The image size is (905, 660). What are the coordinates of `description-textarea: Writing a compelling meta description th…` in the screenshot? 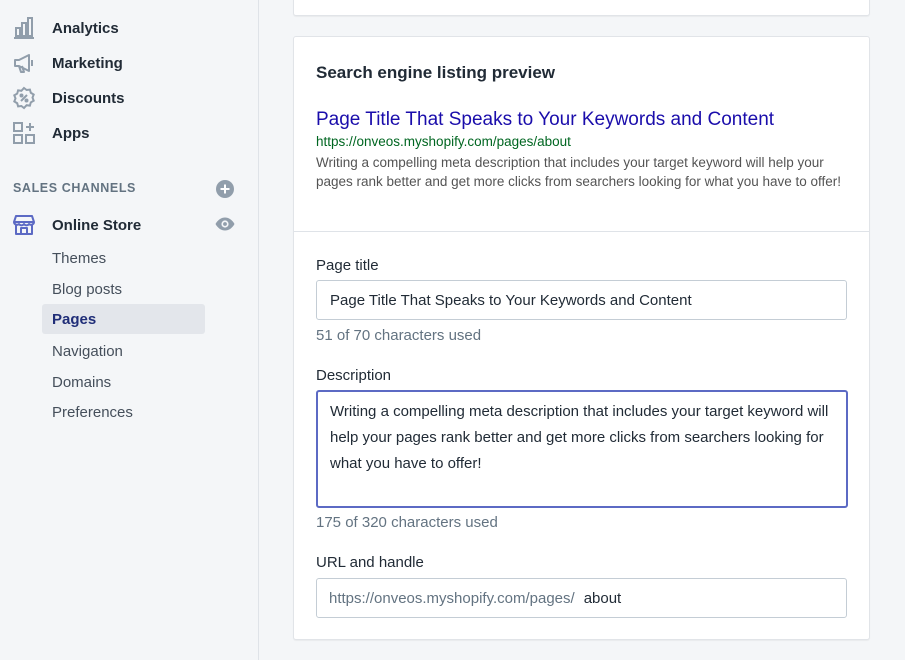 It's located at (582, 449).